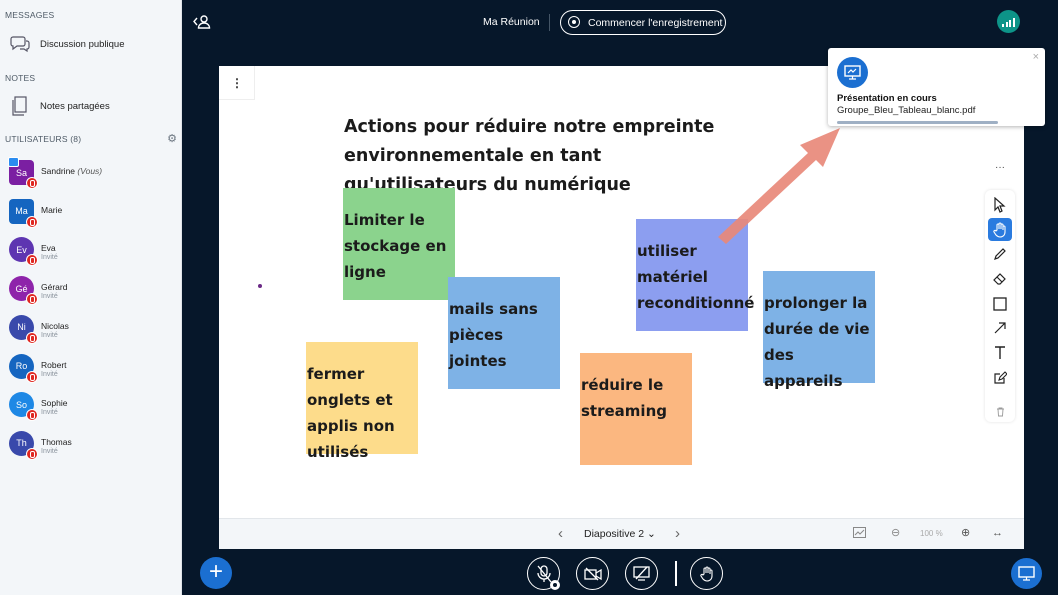 The image size is (1058, 595). I want to click on annotation-arrow, so click(779, 186).